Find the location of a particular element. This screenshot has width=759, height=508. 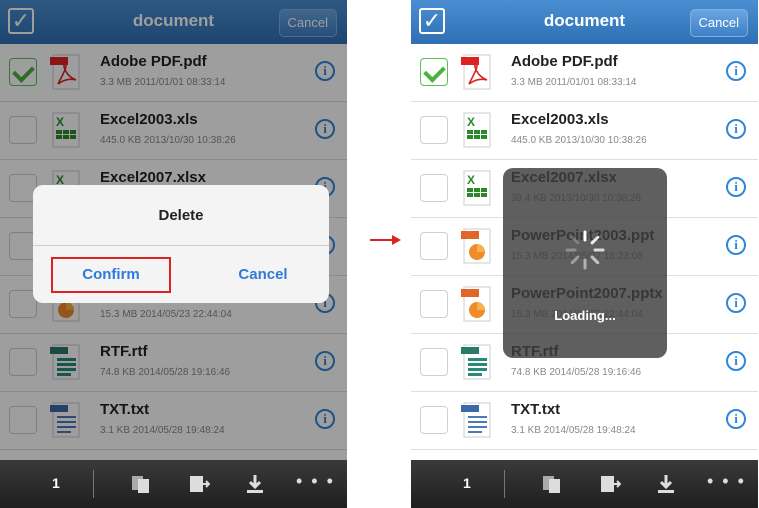

file-name: Adobe PDF.pdf is located at coordinates (564, 61).